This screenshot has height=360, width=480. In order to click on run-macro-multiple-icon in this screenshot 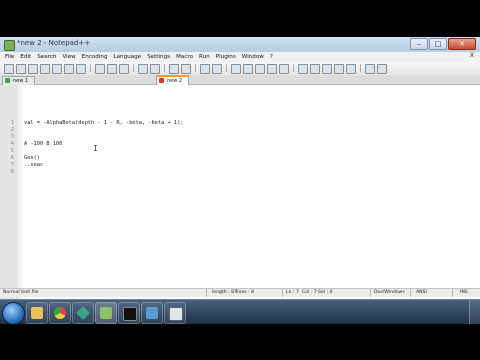, I will do `click(339, 69)`.